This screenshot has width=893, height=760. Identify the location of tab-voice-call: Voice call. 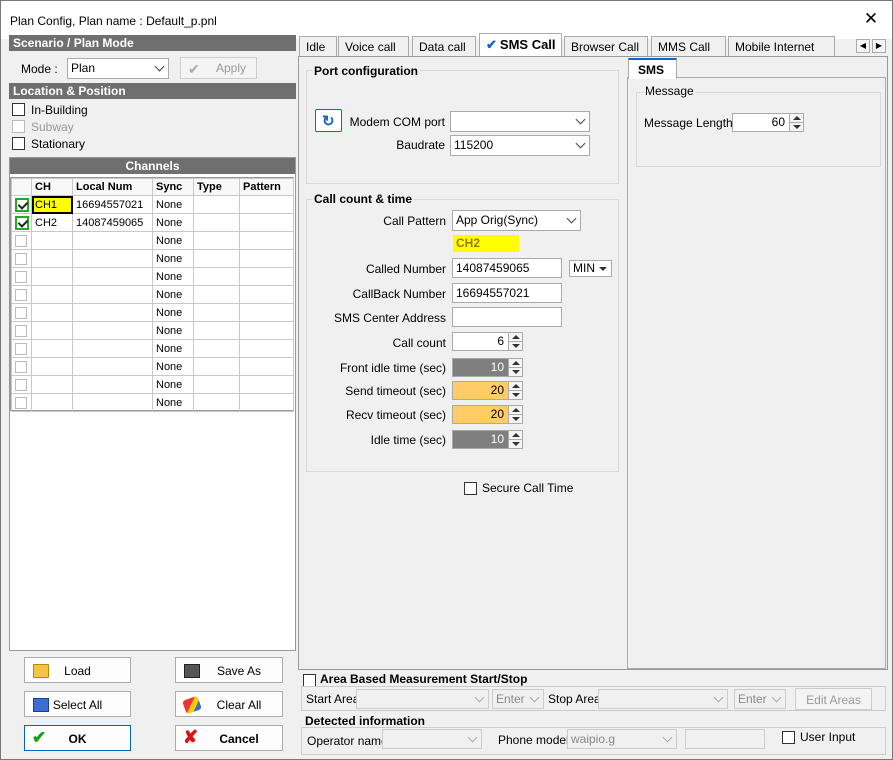
(373, 46).